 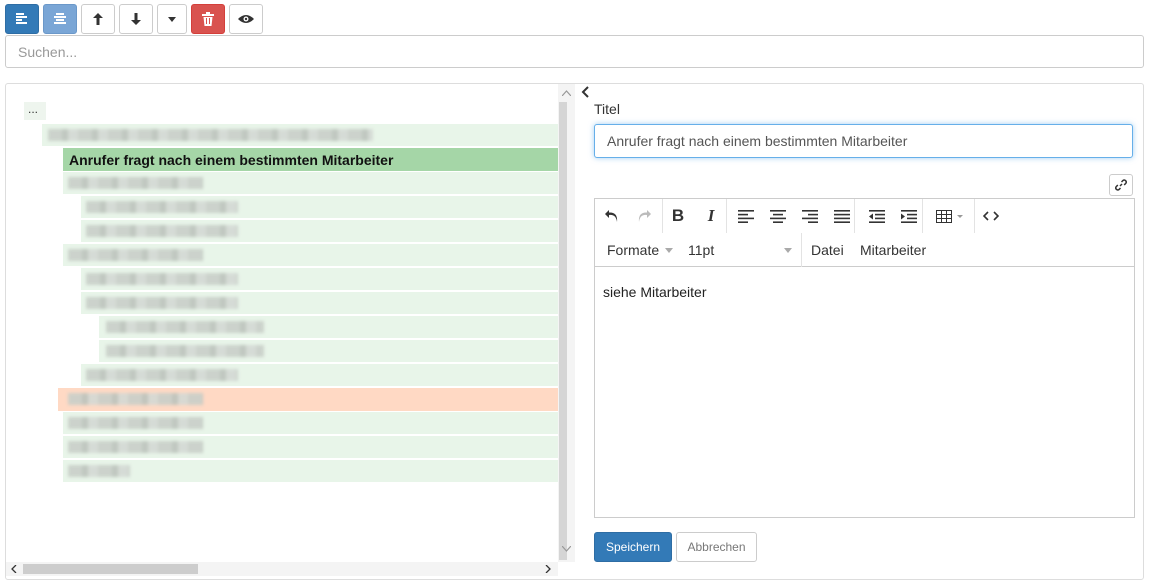 What do you see at coordinates (633, 547) in the screenshot?
I see `save-button: Speichern` at bounding box center [633, 547].